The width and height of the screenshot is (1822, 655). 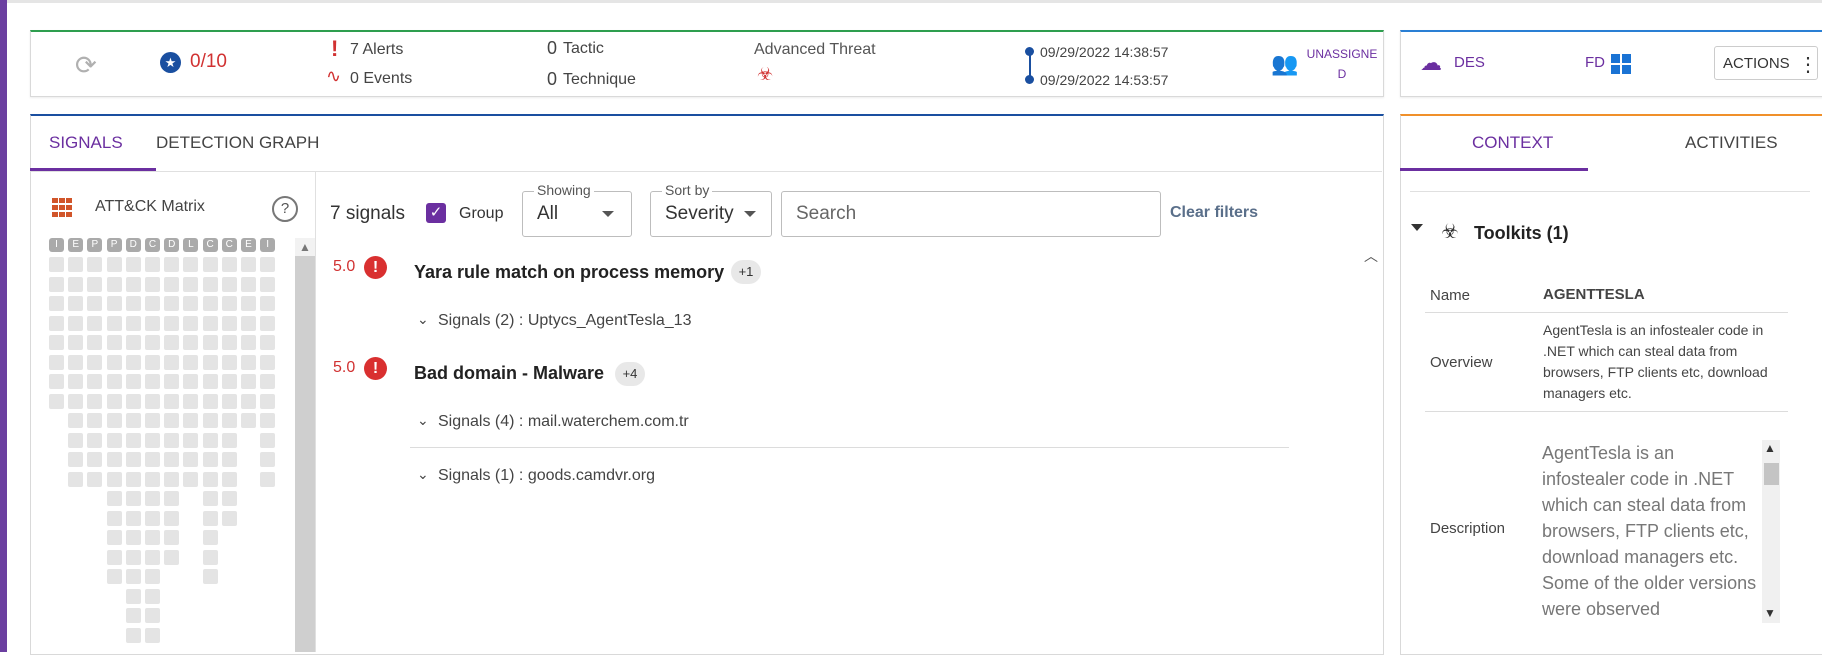 What do you see at coordinates (563, 422) in the screenshot?
I see `signal-group: Signals (4) : mail.waterchem.com.tr` at bounding box center [563, 422].